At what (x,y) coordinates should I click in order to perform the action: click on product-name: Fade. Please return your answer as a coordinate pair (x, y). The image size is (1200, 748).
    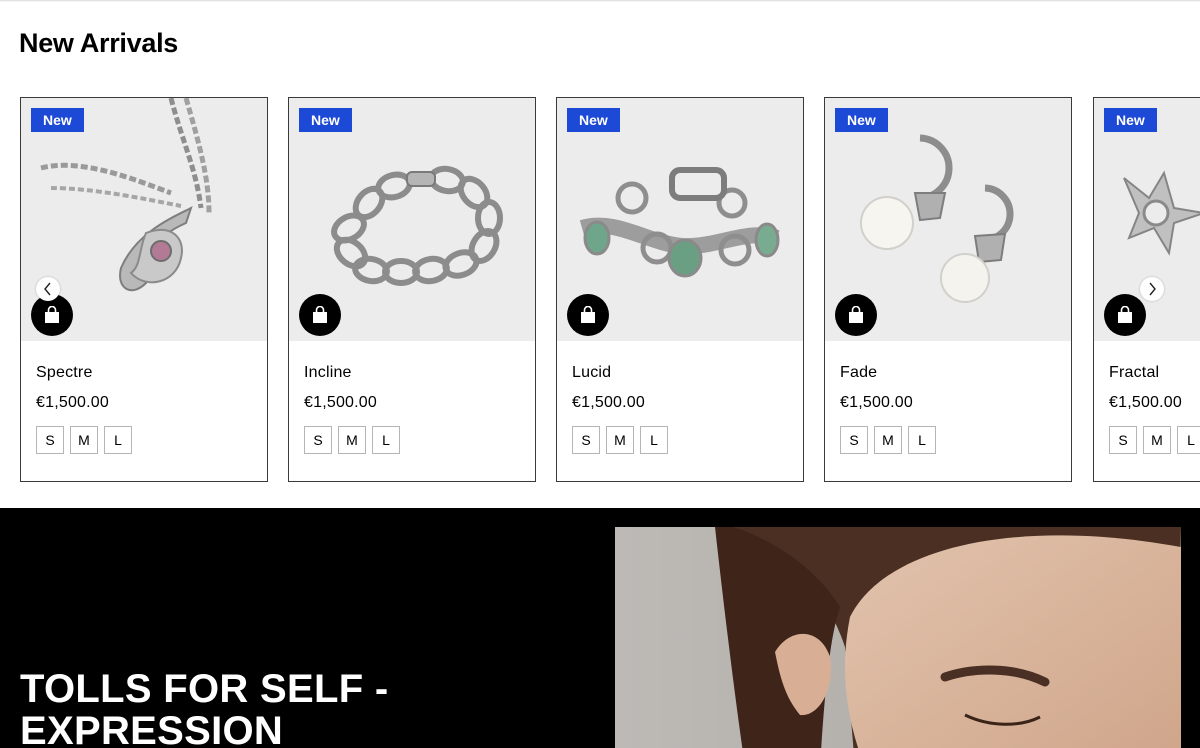
    Looking at the image, I should click on (858, 373).